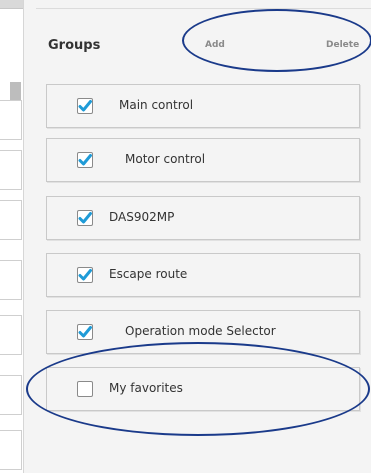  I want to click on scrollbar-thumb, so click(15, 92).